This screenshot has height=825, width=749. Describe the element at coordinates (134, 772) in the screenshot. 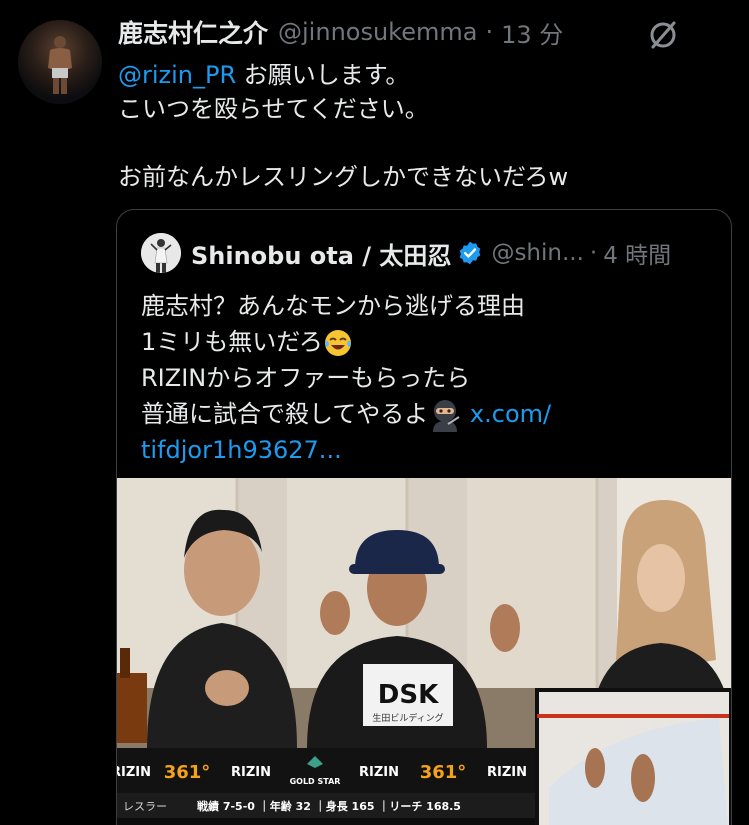

I see `banner-logo-1: RIZIN` at that location.